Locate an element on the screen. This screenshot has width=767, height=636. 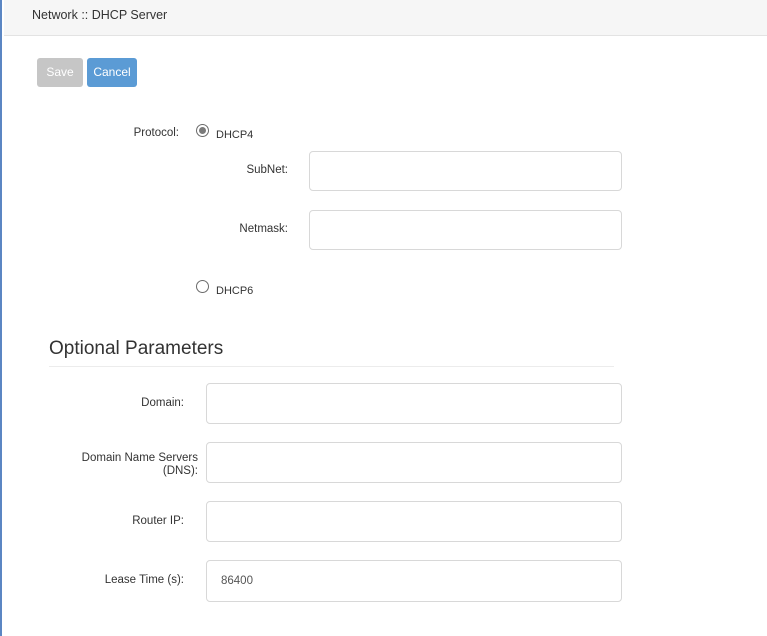
subnet-input is located at coordinates (465, 171).